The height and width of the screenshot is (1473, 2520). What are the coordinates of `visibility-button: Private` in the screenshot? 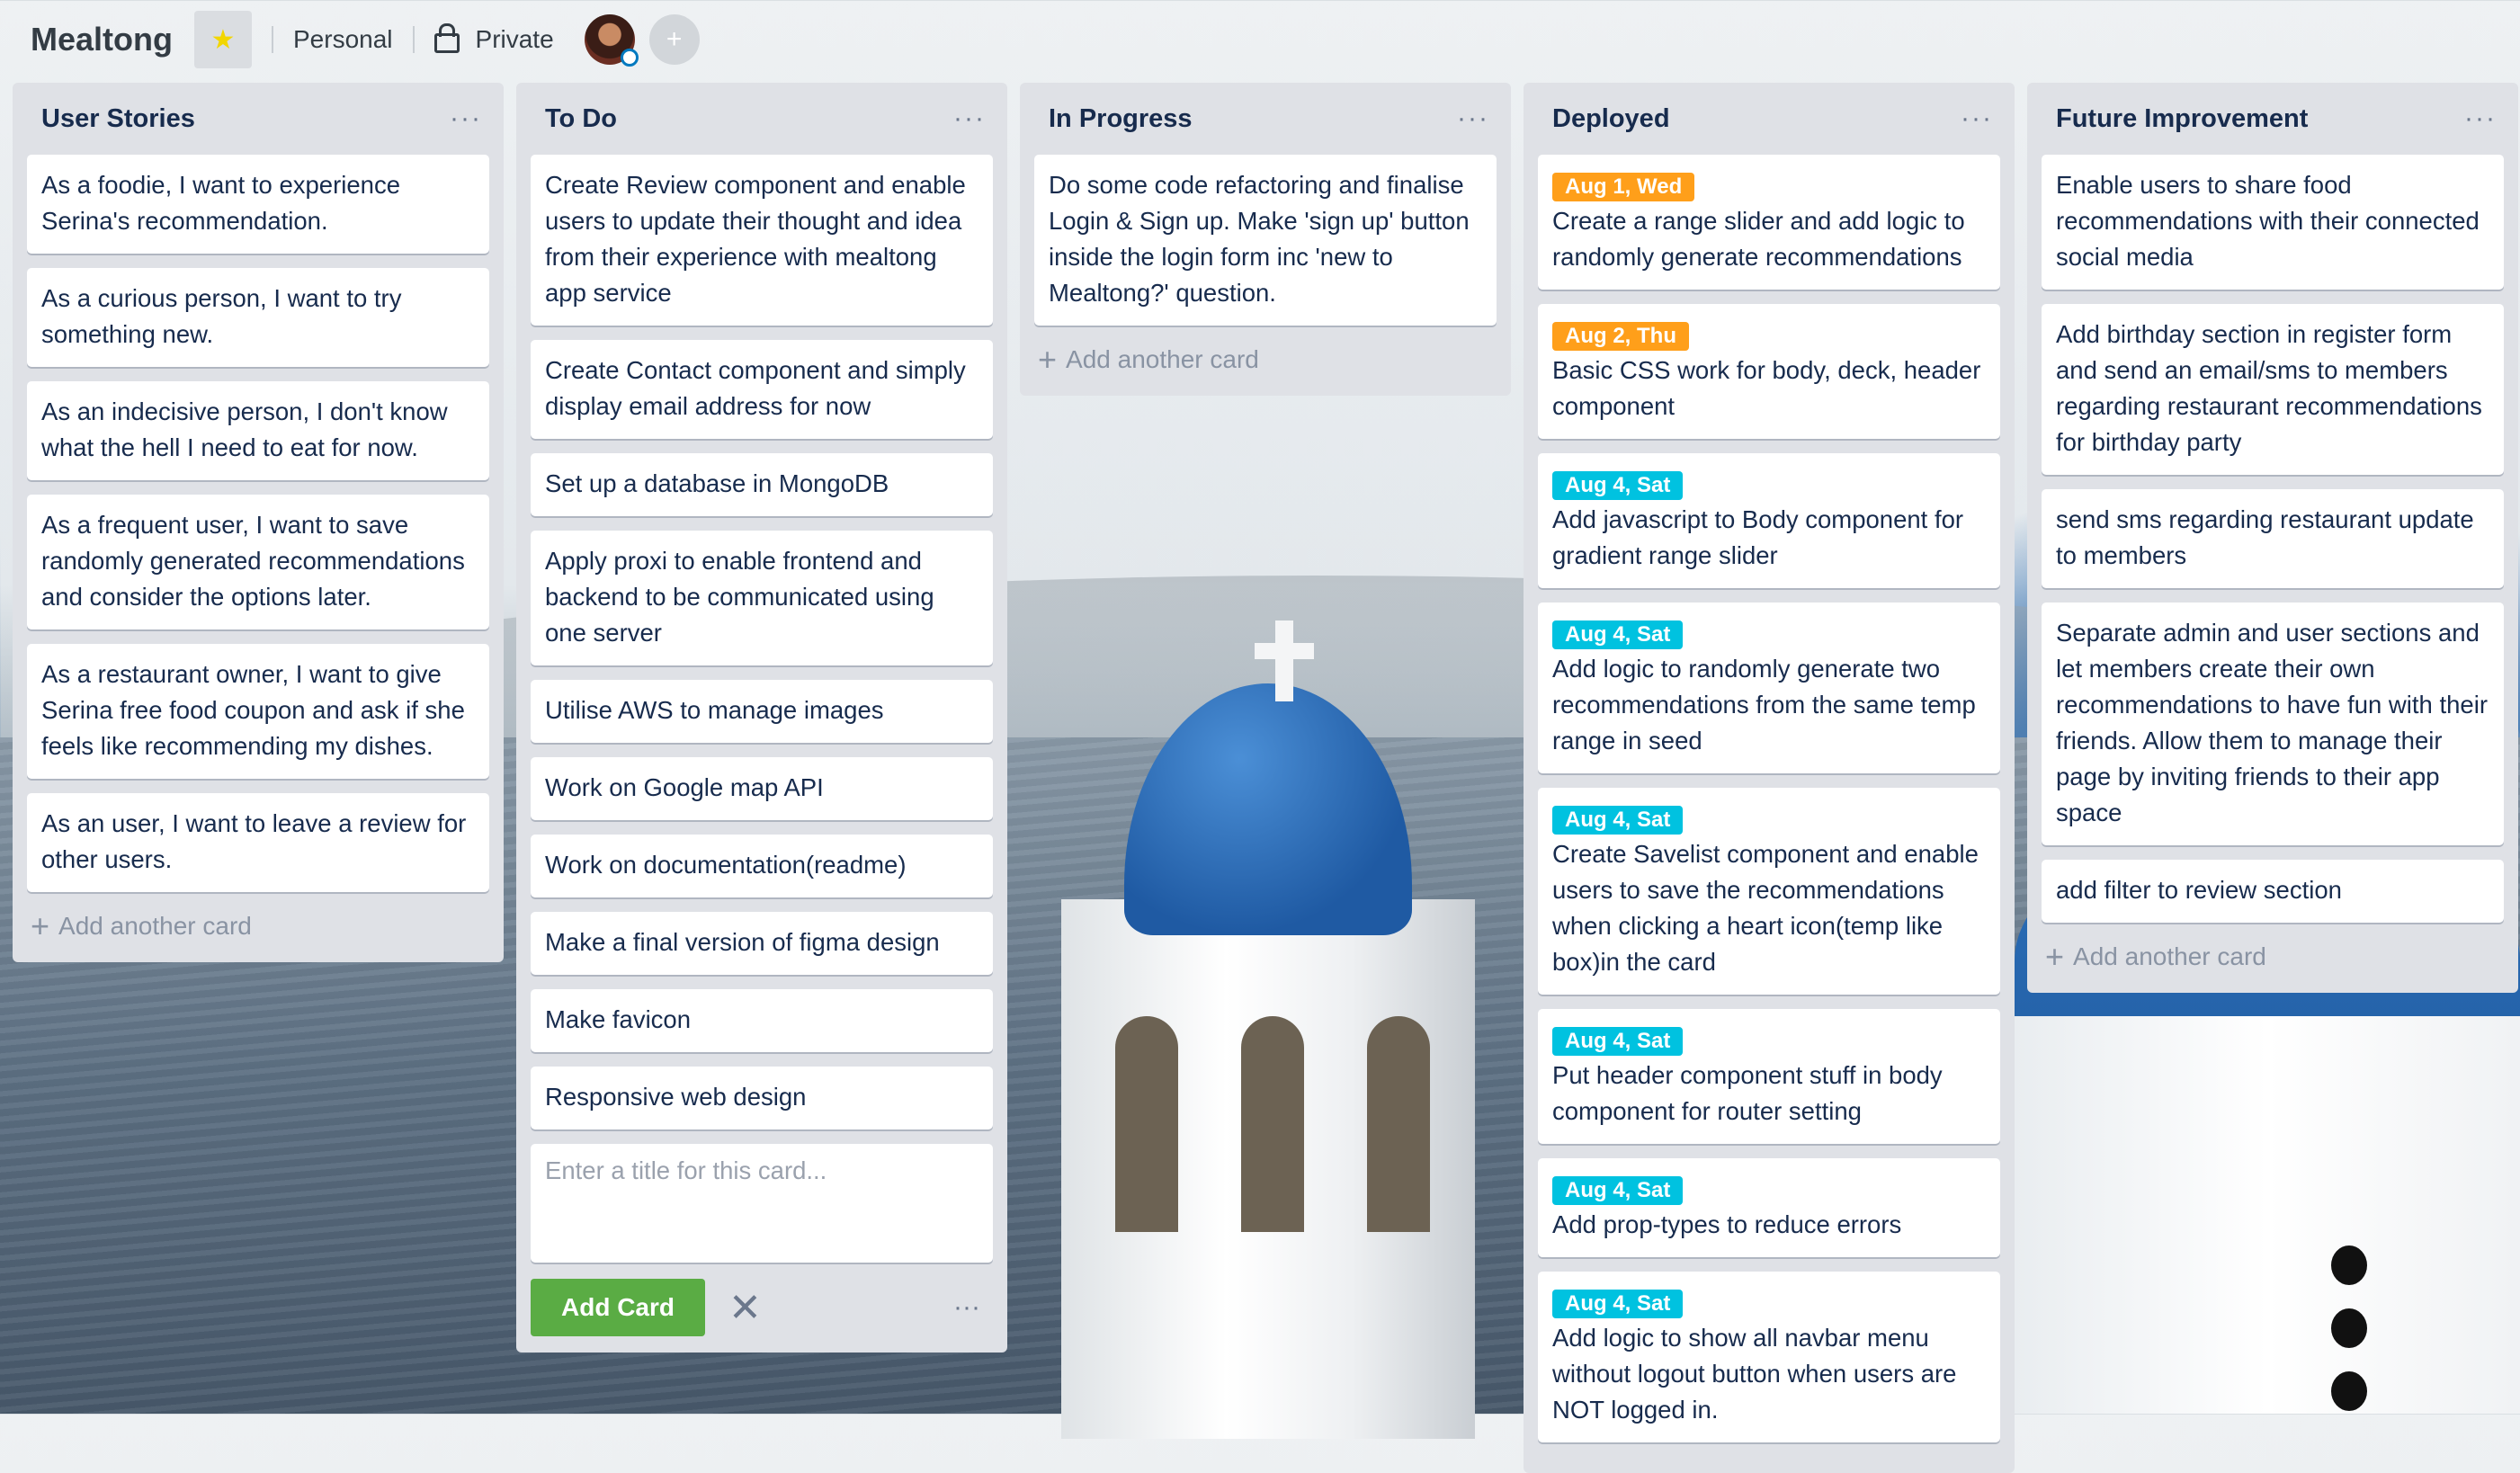 It's located at (515, 39).